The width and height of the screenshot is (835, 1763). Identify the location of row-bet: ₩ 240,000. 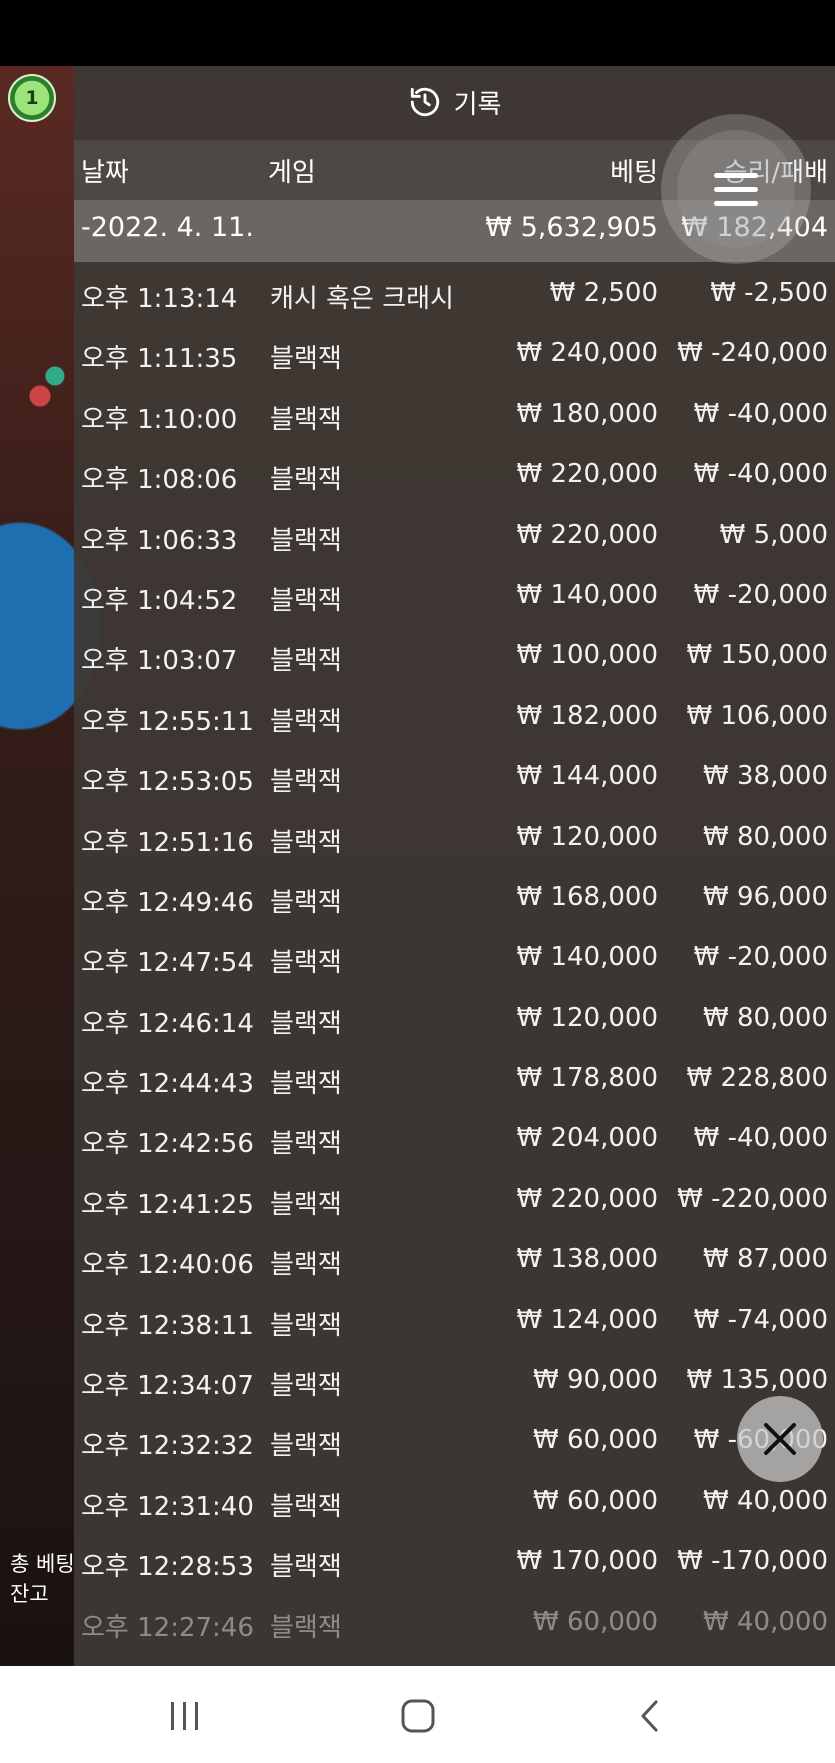
(587, 353).